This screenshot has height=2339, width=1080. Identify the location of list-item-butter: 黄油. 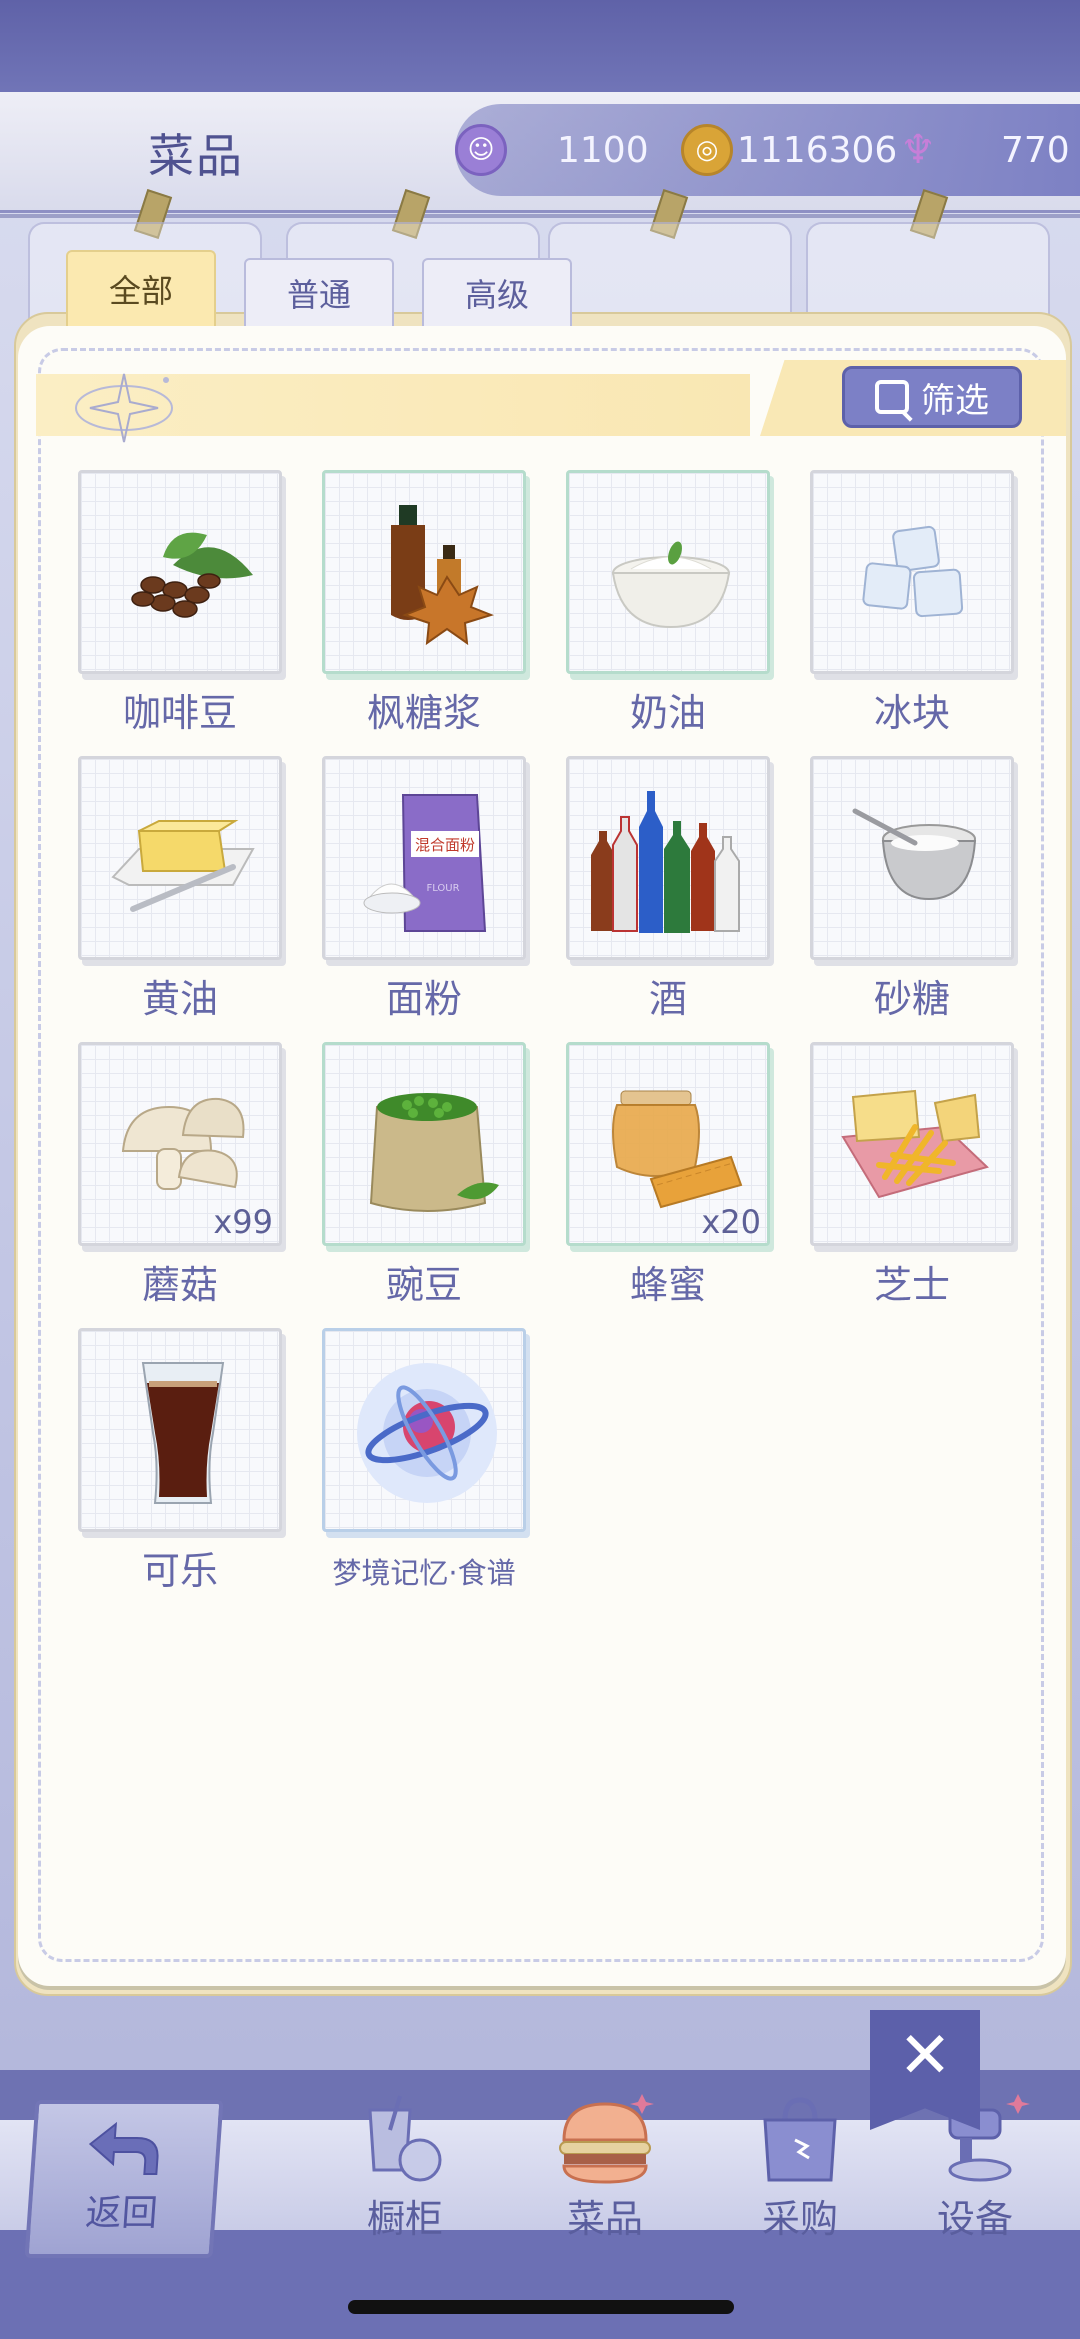
(180, 891).